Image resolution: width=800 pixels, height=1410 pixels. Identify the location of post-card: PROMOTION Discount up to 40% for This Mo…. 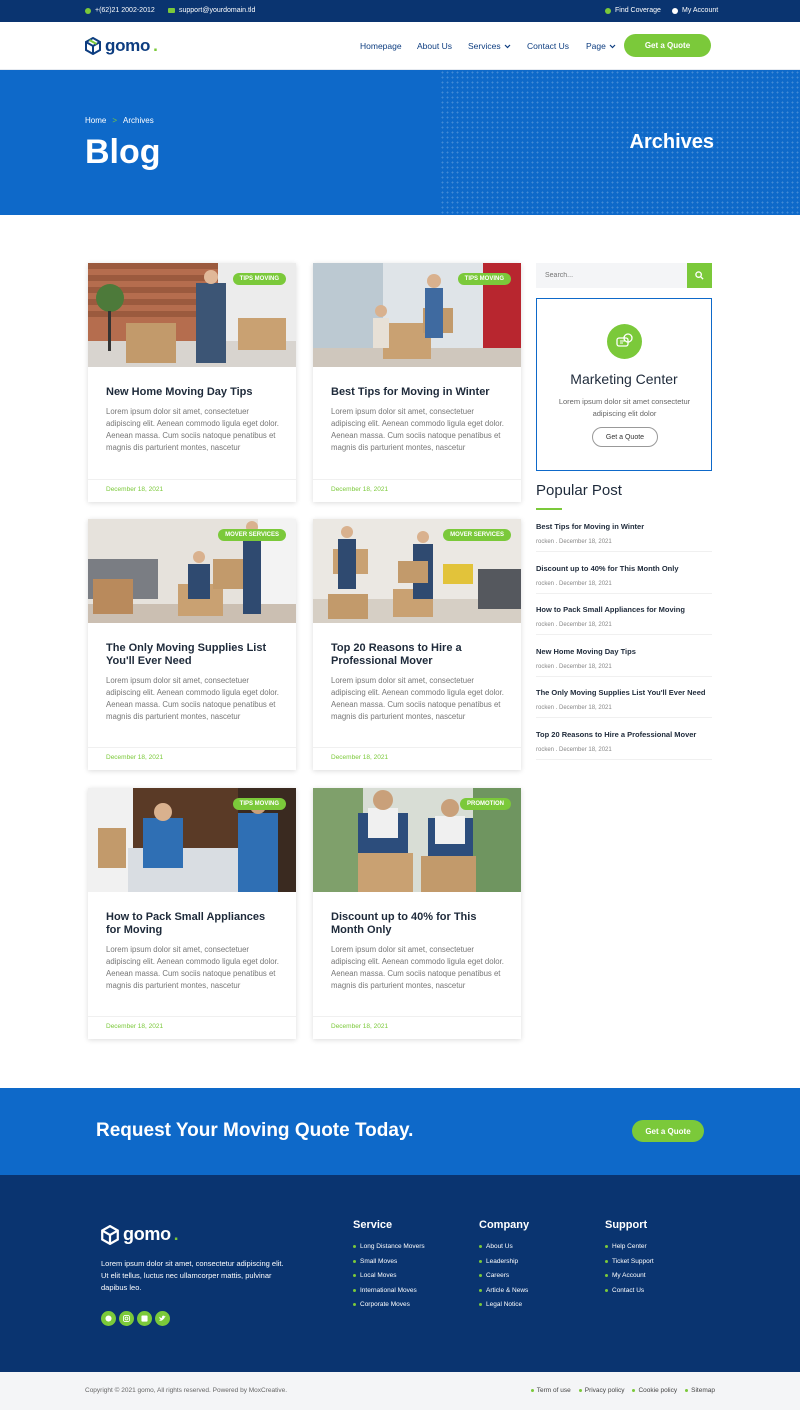
(417, 913).